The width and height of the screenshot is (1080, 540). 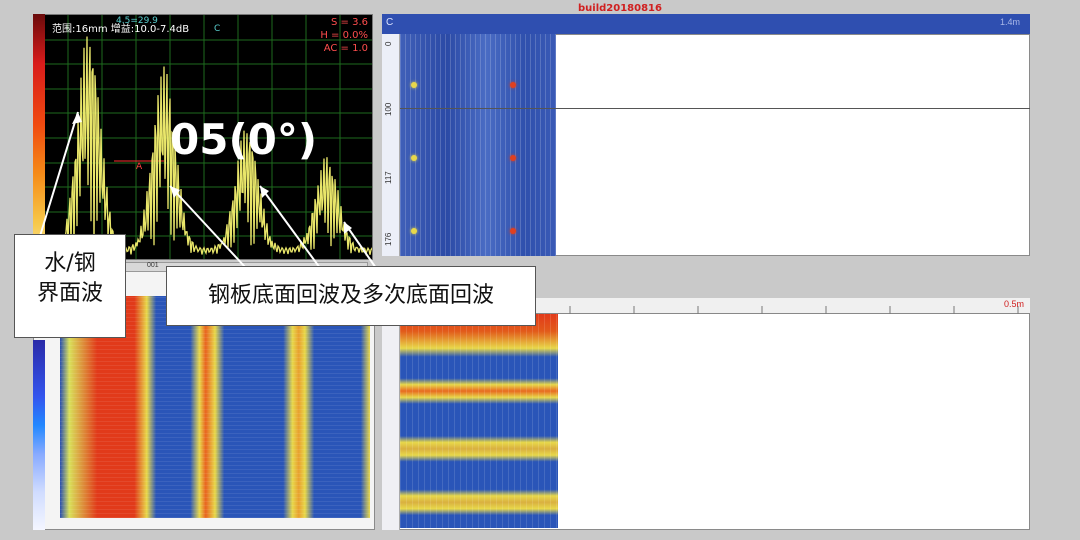 I want to click on interface-wave-line2: 界面波, so click(x=69, y=293).